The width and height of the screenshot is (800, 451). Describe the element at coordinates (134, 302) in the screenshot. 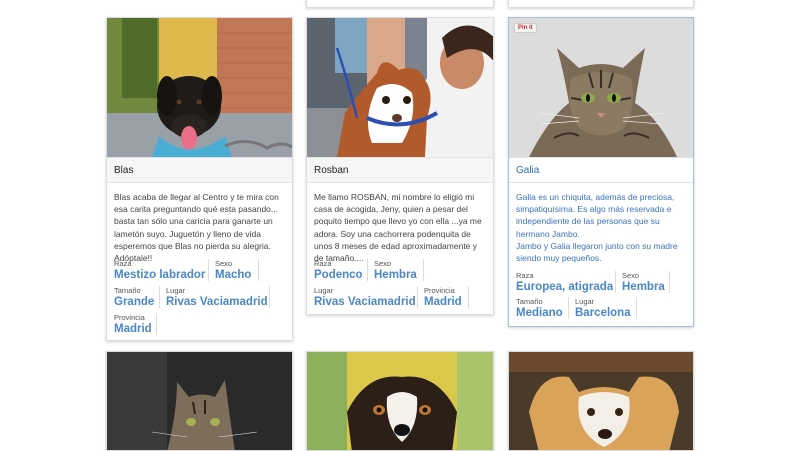

I see `attr-value-tamano: Grande` at that location.